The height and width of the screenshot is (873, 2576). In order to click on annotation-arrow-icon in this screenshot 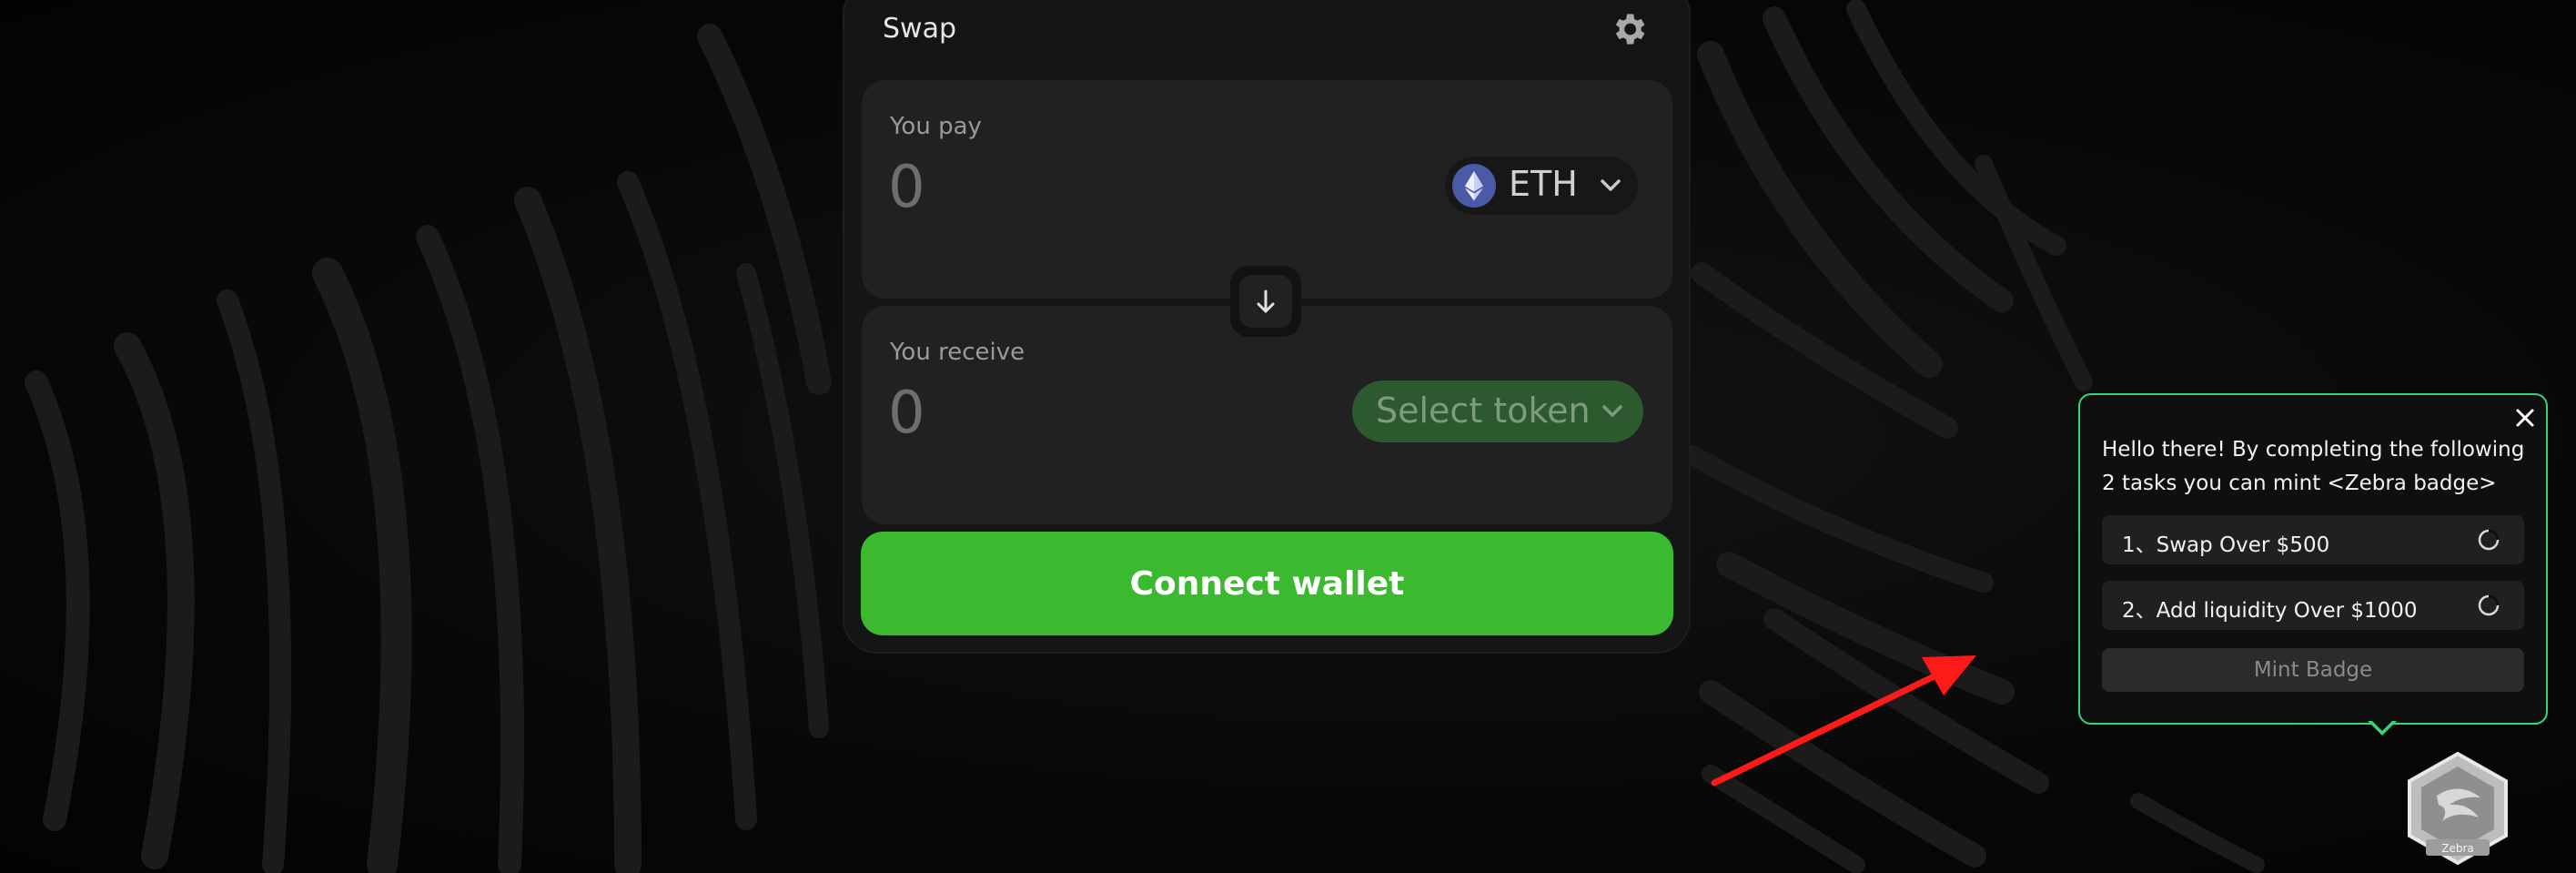, I will do `click(1843, 721)`.